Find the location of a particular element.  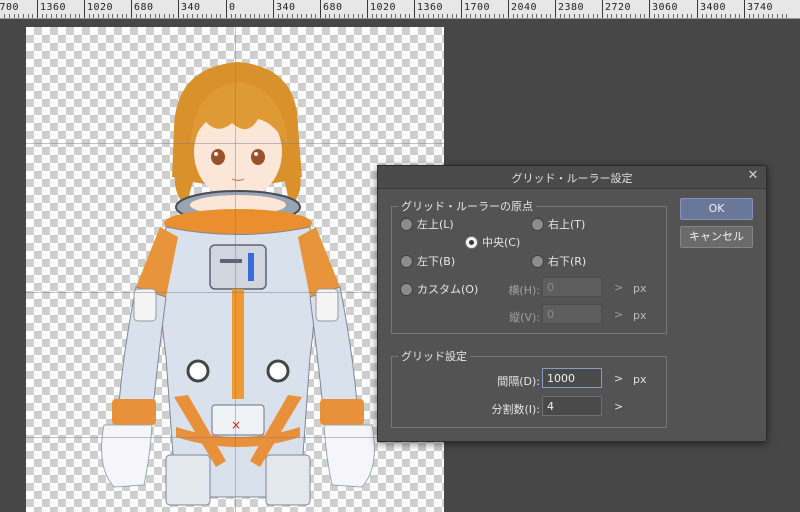

radio-bottom-right: 右下(R) is located at coordinates (558, 261).